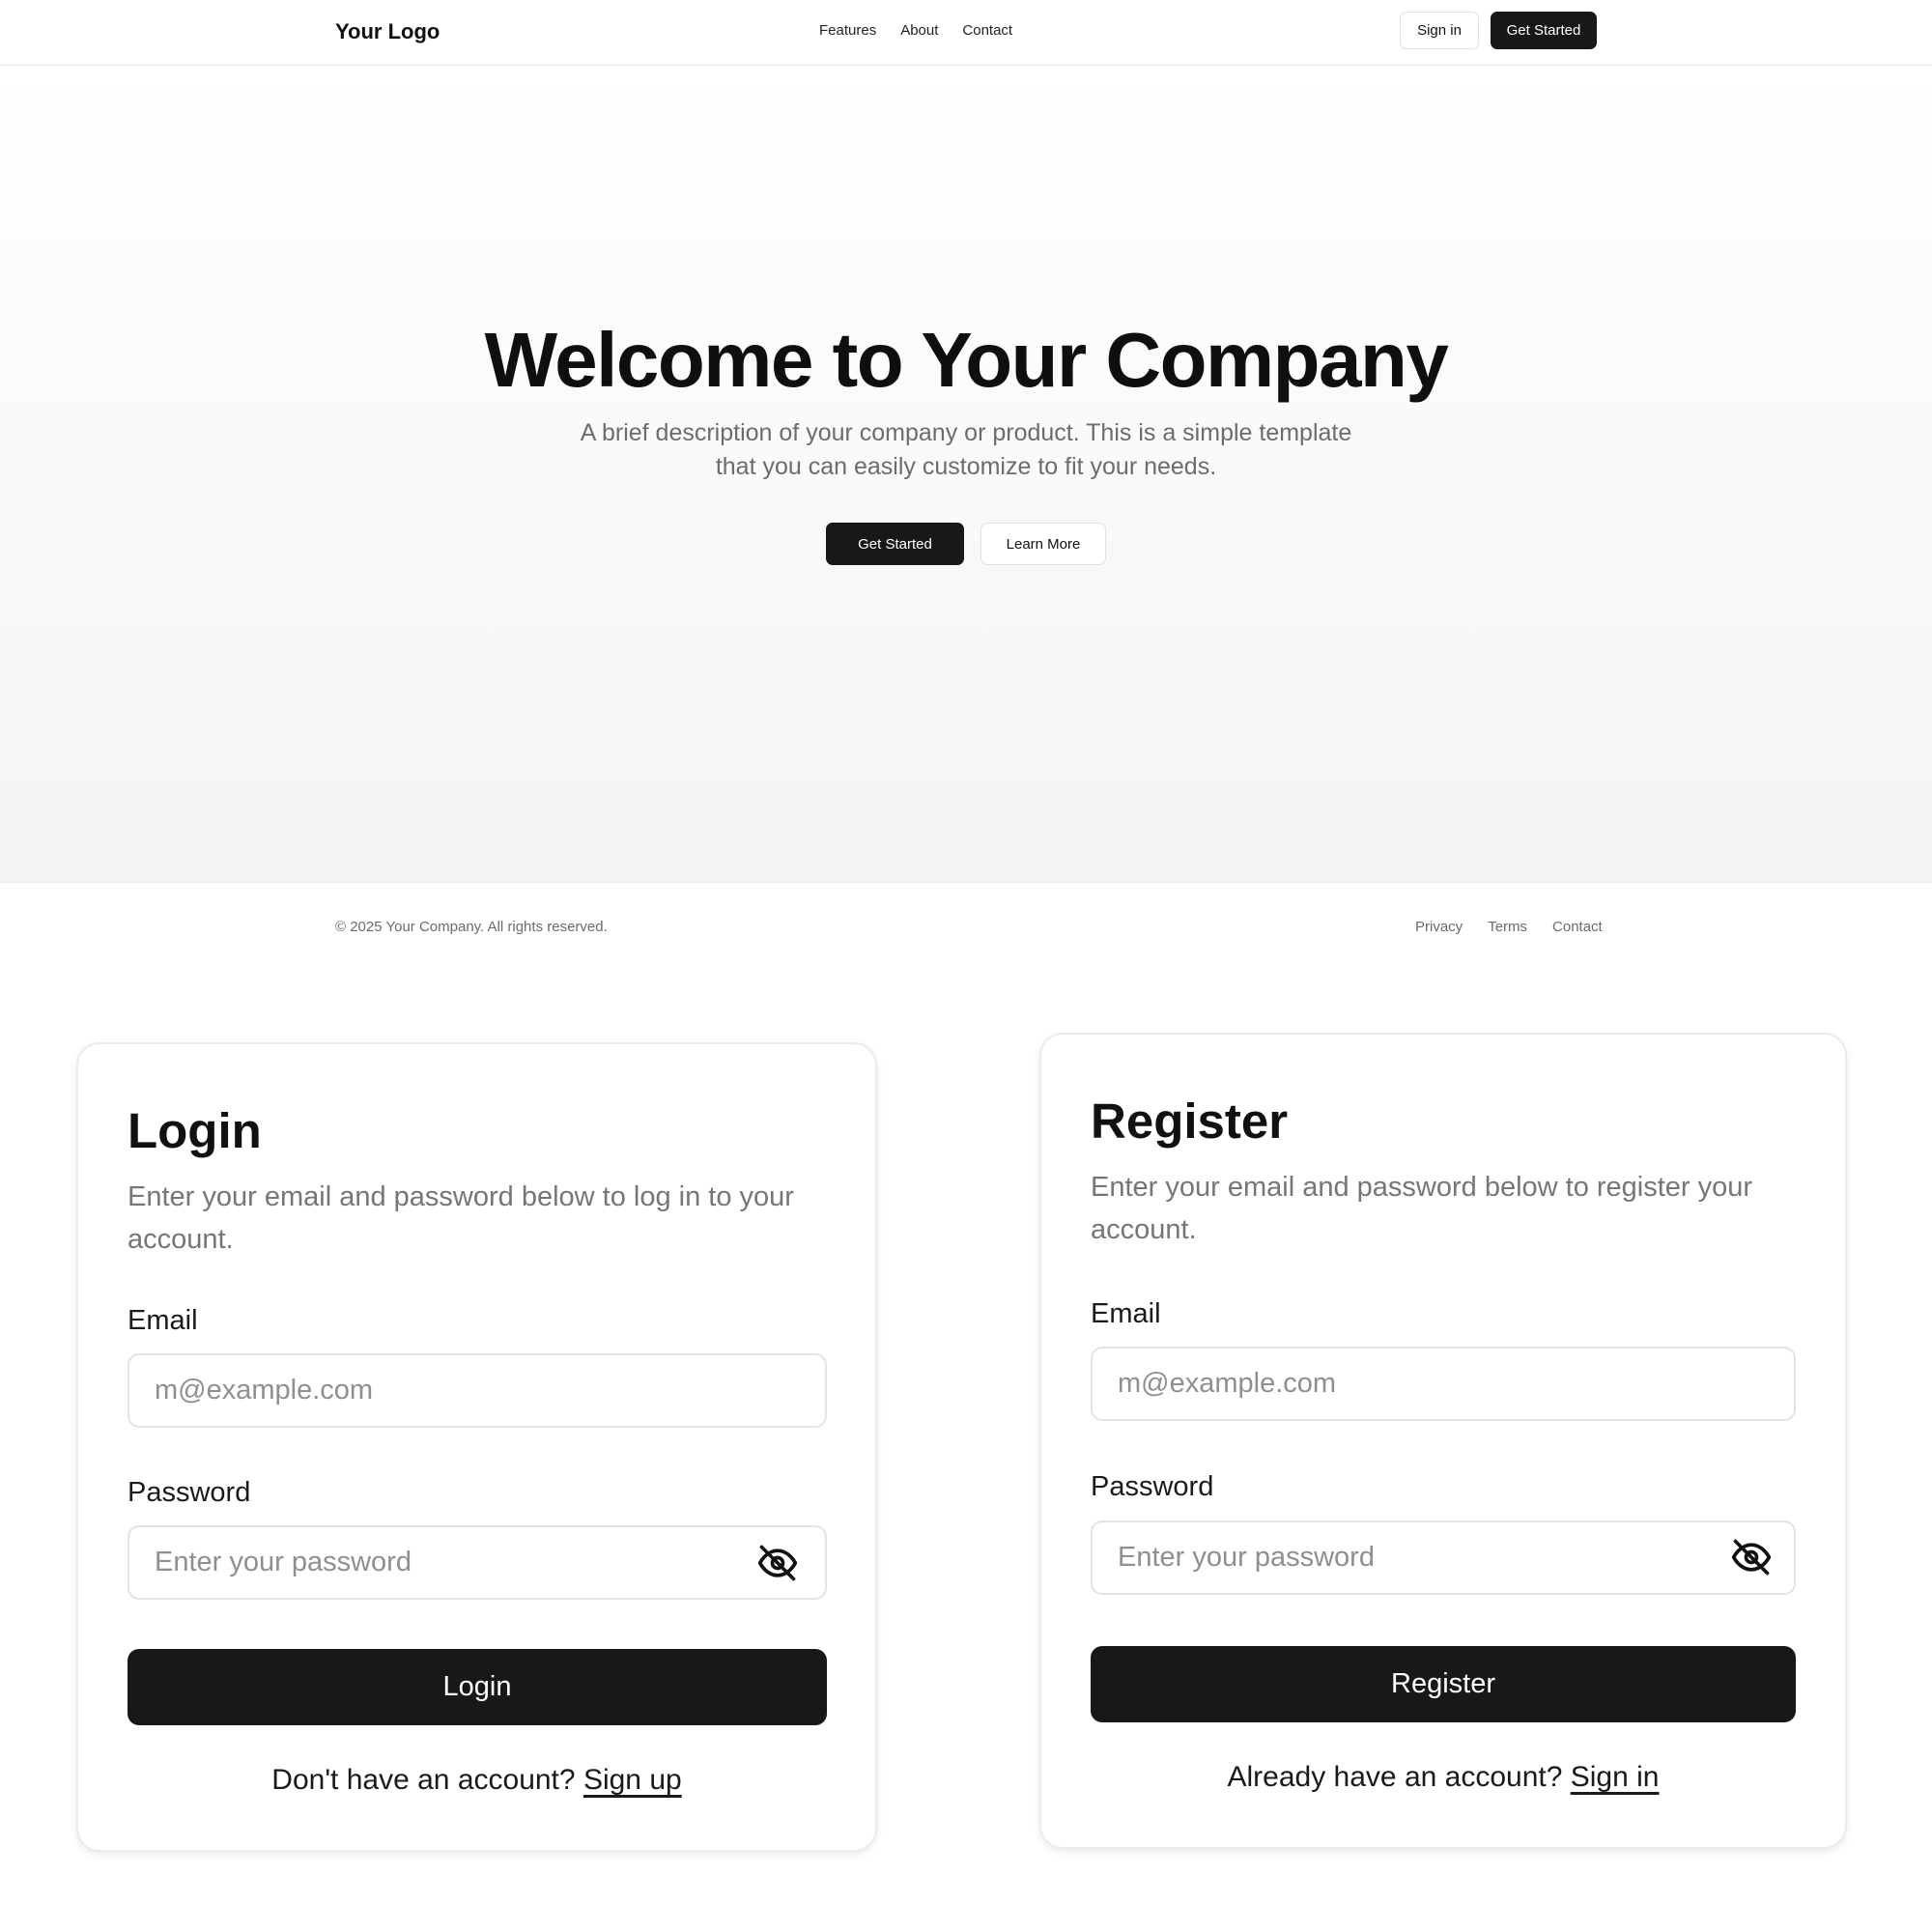 This screenshot has height=1932, width=1932. What do you see at coordinates (189, 1492) in the screenshot?
I see `login-password-label: Password` at bounding box center [189, 1492].